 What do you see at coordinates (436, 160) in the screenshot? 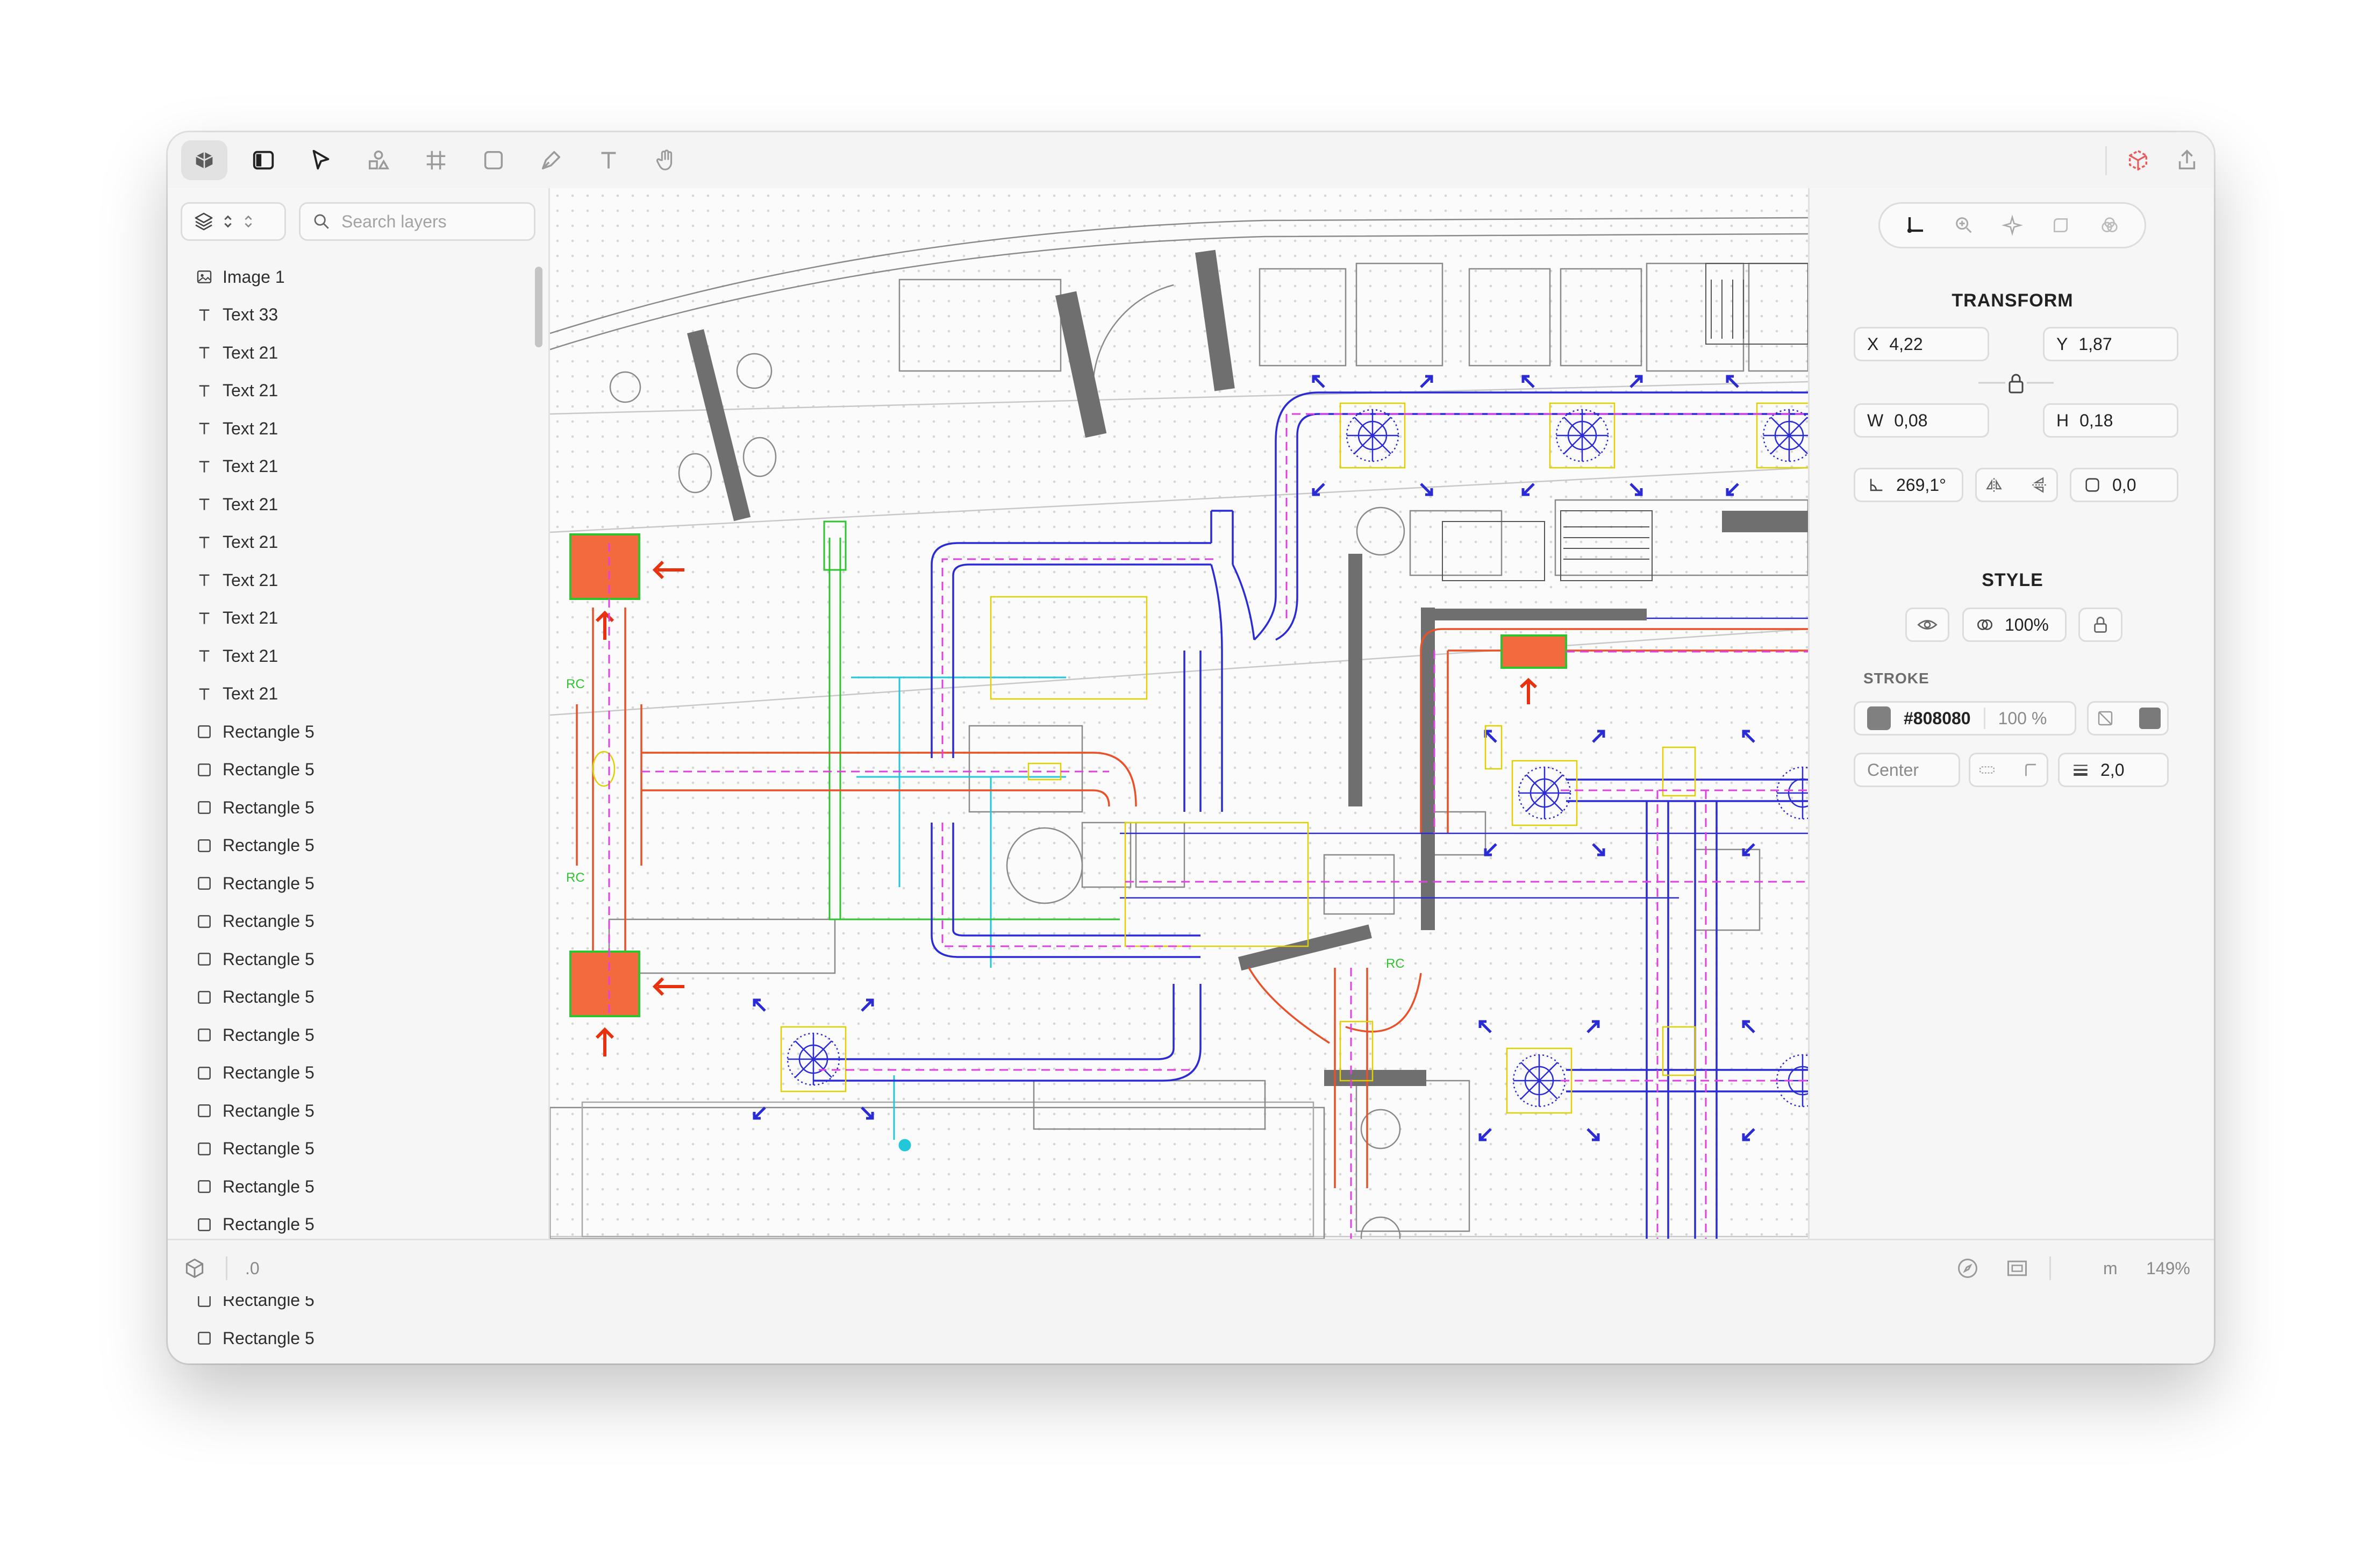
I see `frame-icon` at bounding box center [436, 160].